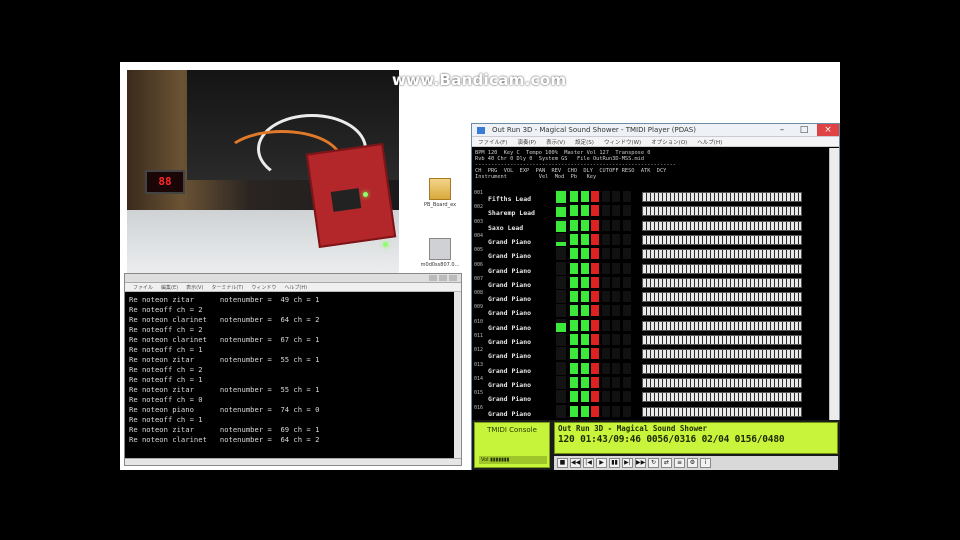 This screenshot has height=540, width=960. What do you see at coordinates (506, 227) in the screenshot?
I see `track-instrument: Saxo Lead` at bounding box center [506, 227].